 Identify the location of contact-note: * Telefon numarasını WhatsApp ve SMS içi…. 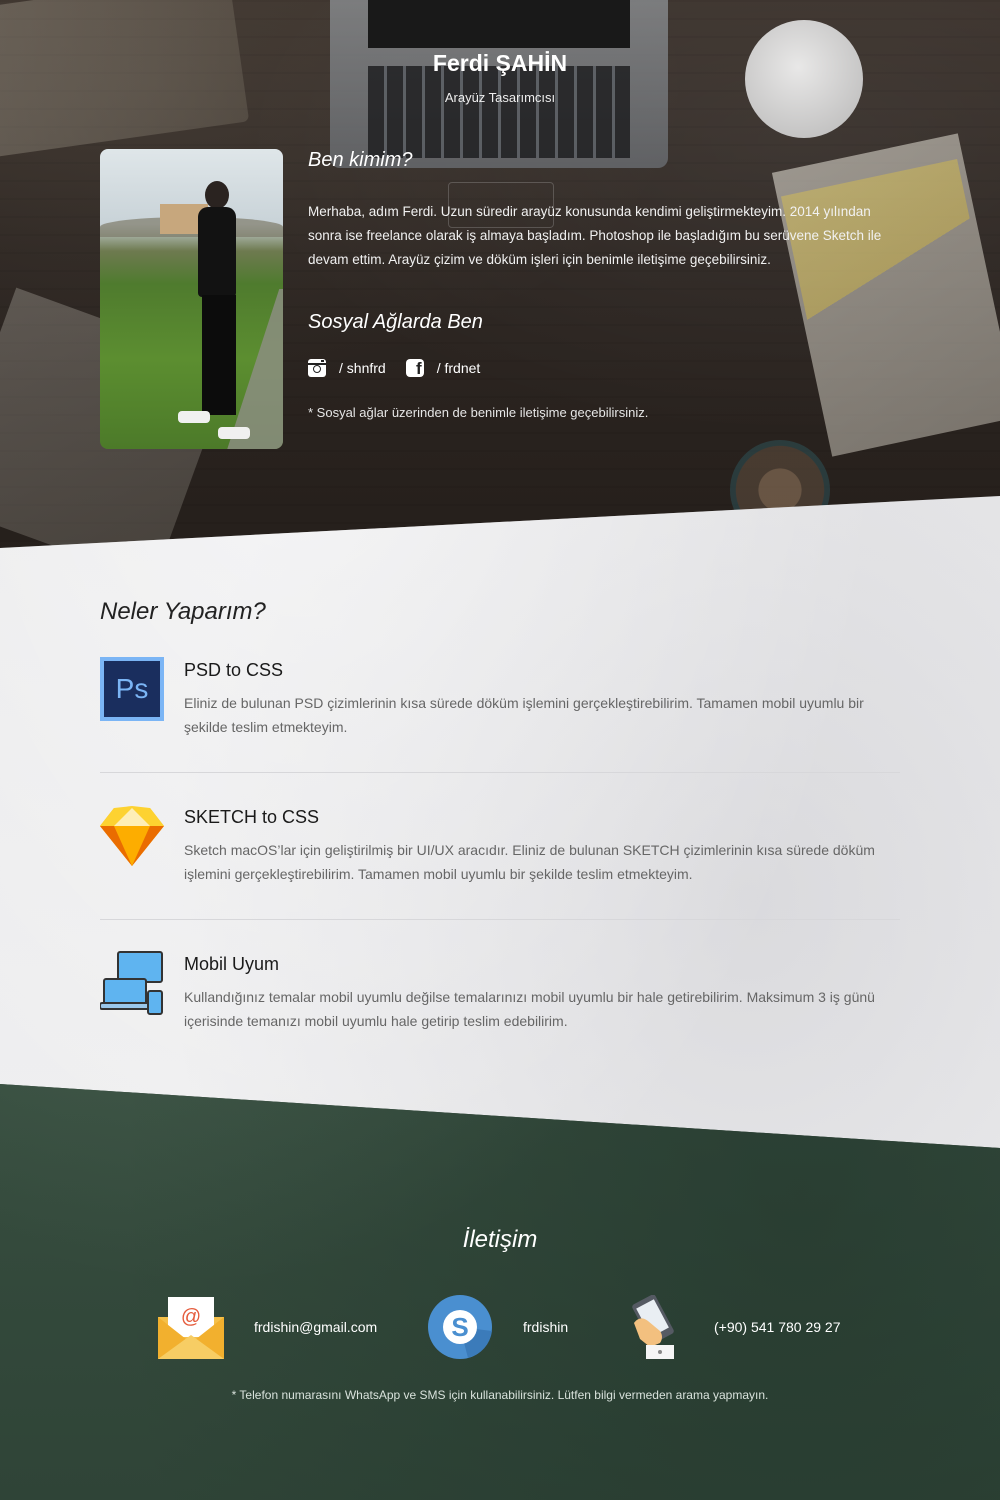
(500, 1395).